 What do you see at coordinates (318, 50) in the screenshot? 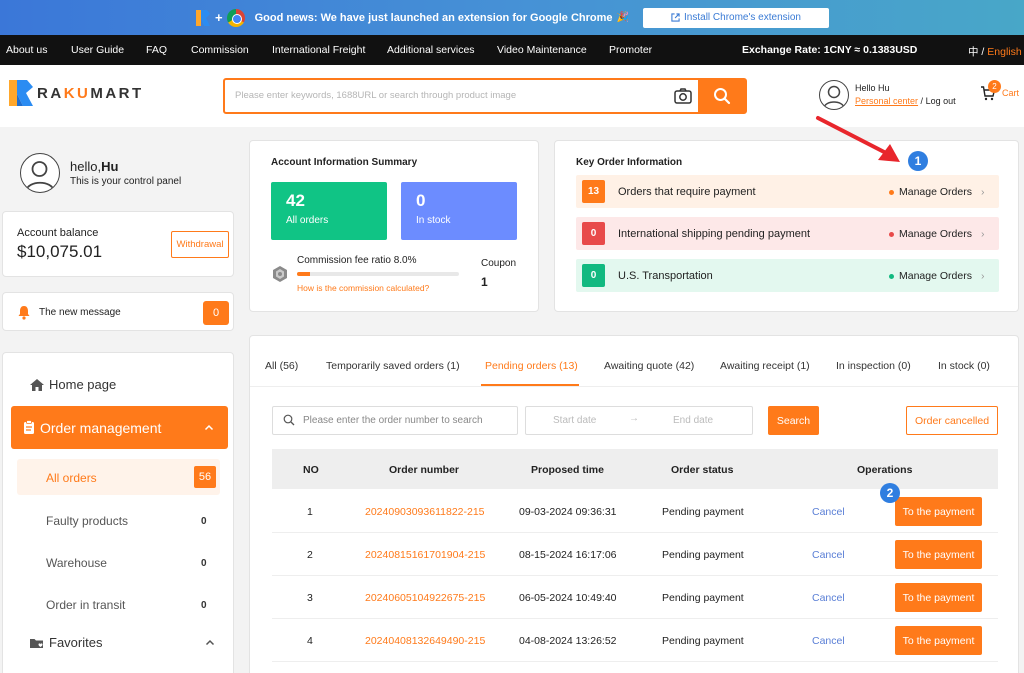
I see `nav-international-freight: International Freight` at bounding box center [318, 50].